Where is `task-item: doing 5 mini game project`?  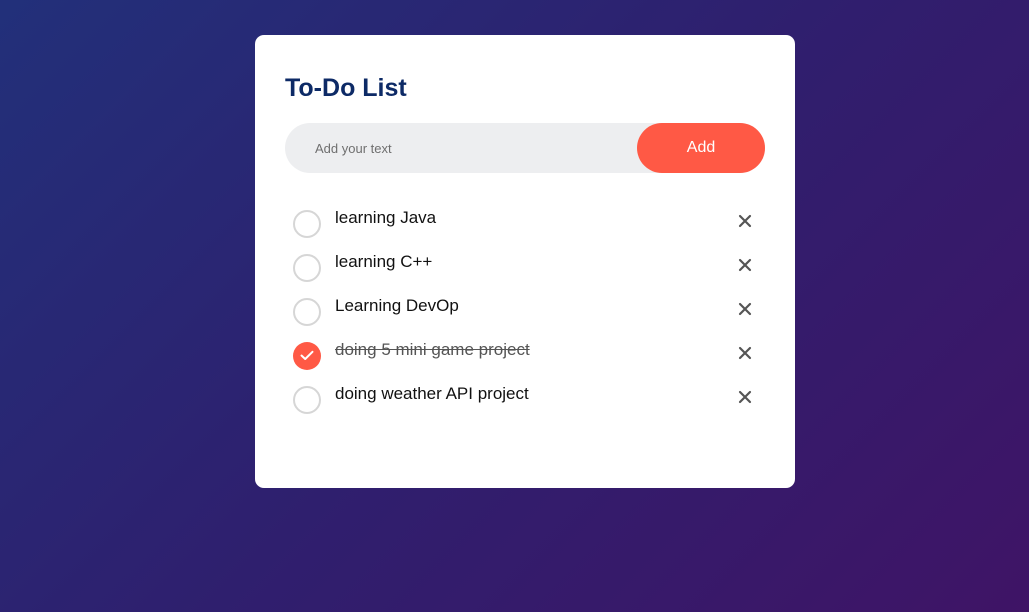
task-item: doing 5 mini game project is located at coordinates (525, 356).